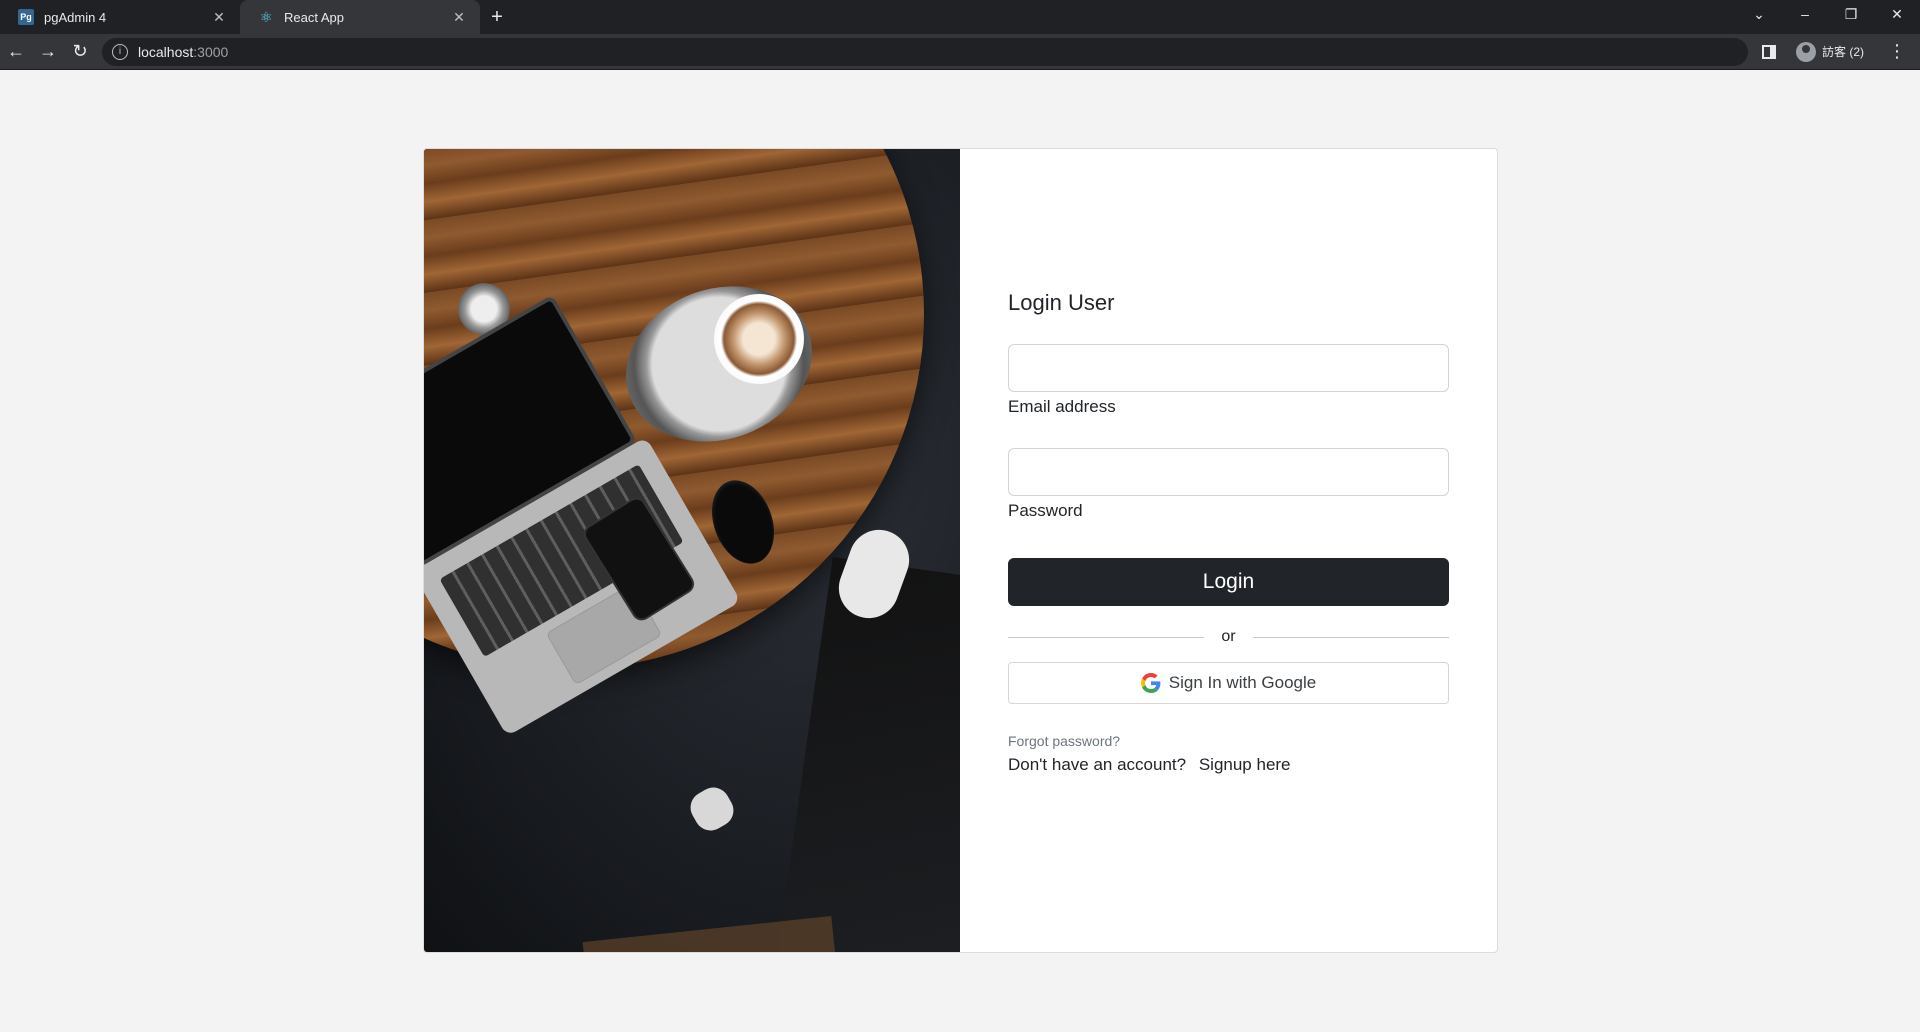 The height and width of the screenshot is (1032, 1920). Describe the element at coordinates (120, 51) in the screenshot. I see `site-info-icon: i` at that location.